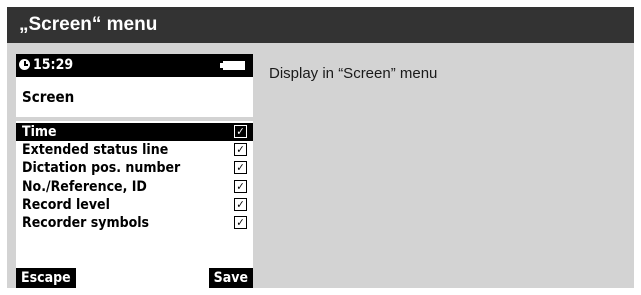 This screenshot has width=641, height=295. Describe the element at coordinates (240, 168) in the screenshot. I see `checkbox-dictation-pos-number: ✓` at that location.